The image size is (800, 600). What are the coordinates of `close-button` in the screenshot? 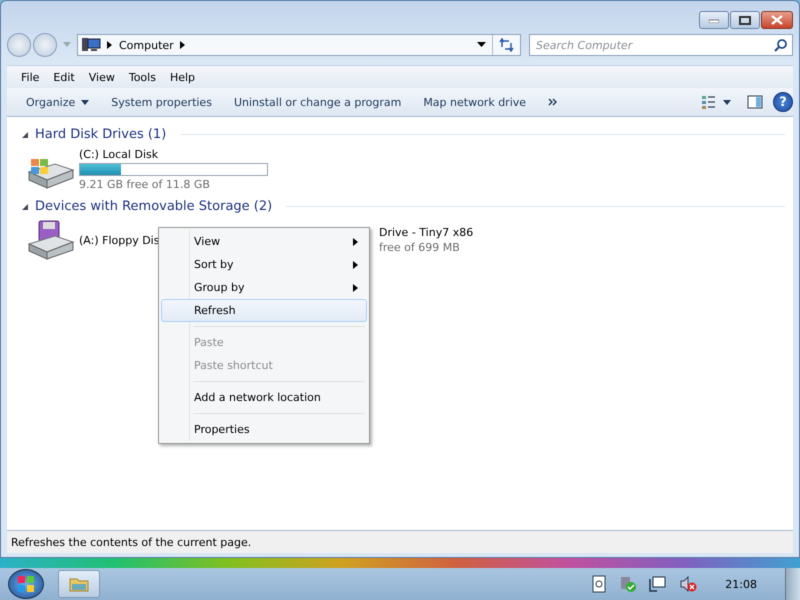 It's located at (777, 20).